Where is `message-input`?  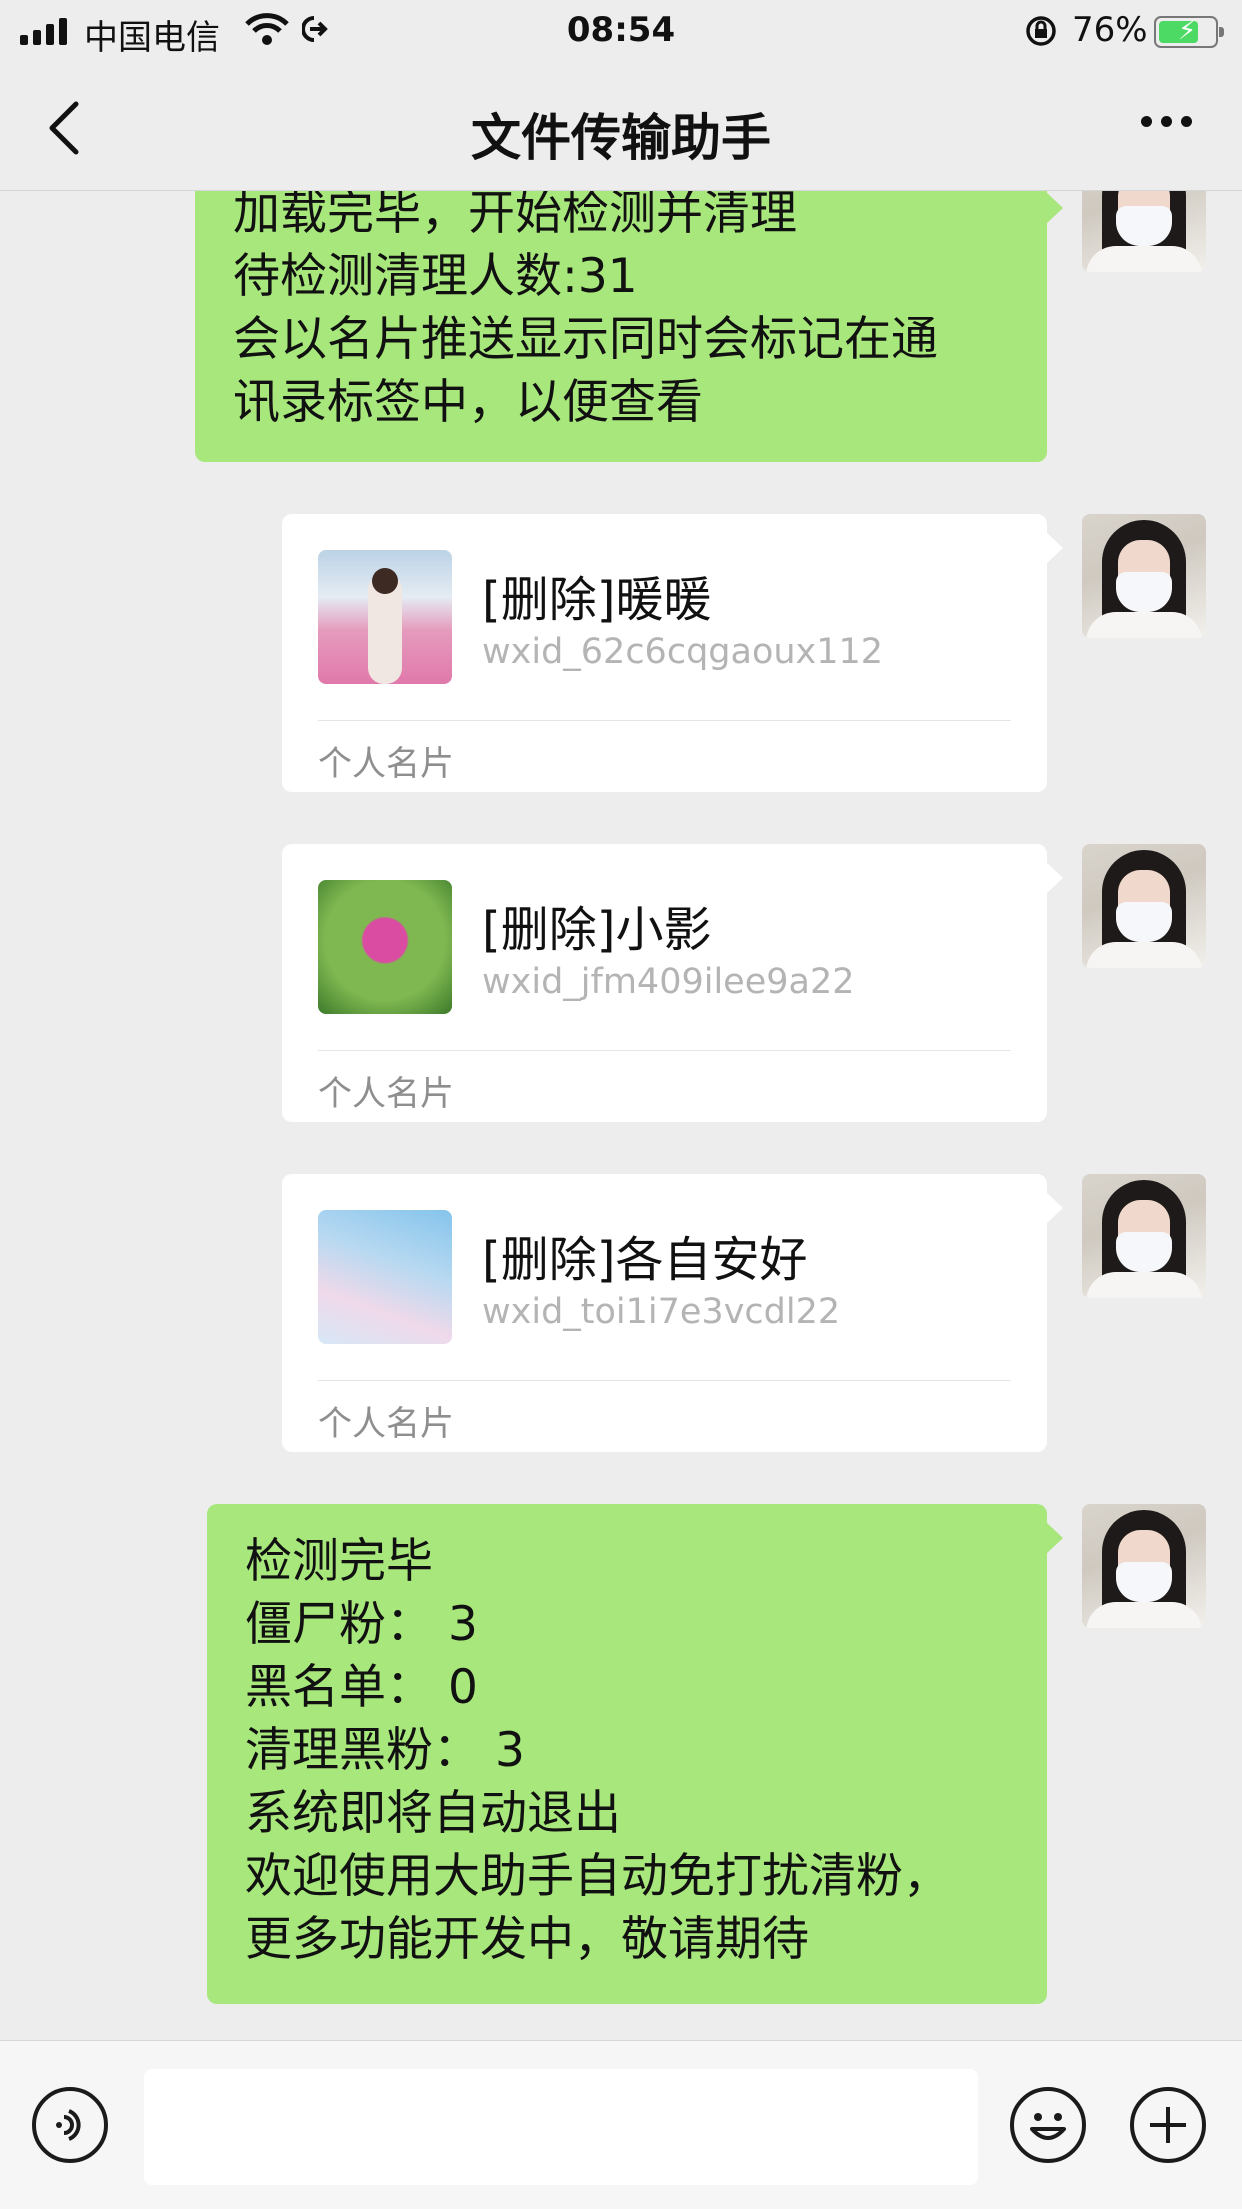 message-input is located at coordinates (561, 2127).